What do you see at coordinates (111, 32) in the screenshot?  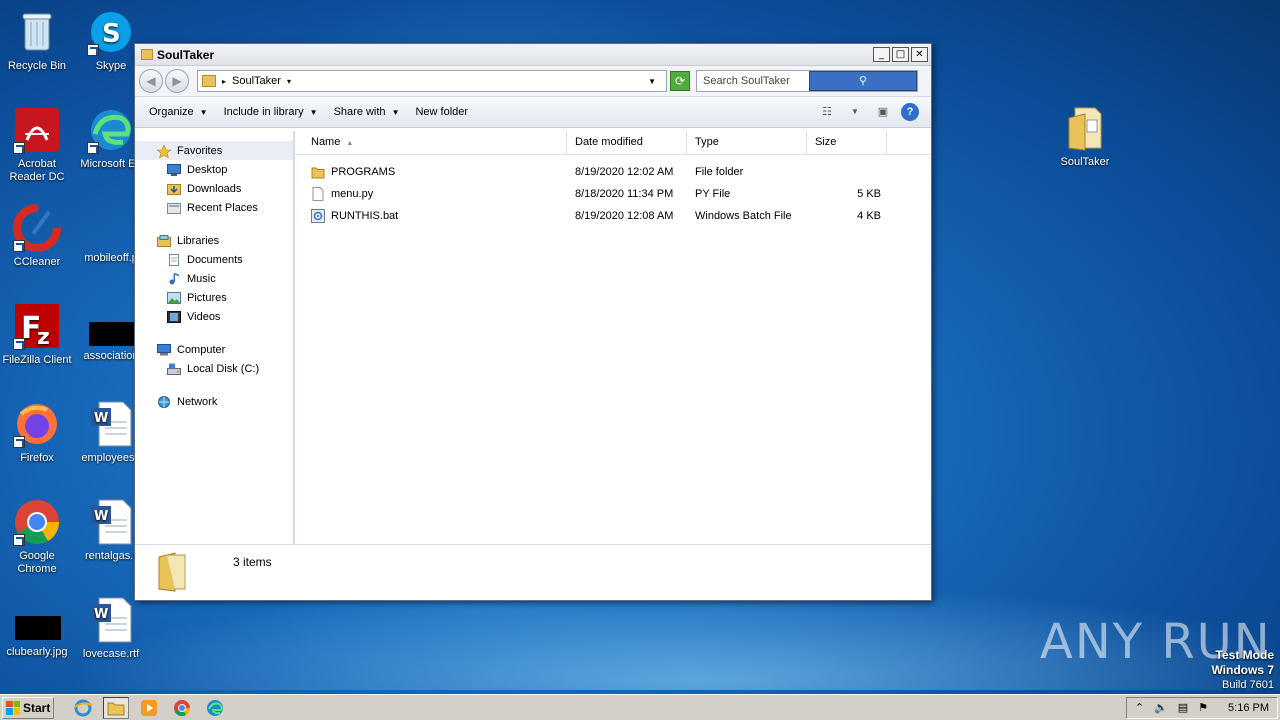 I see `skype-icon: S` at bounding box center [111, 32].